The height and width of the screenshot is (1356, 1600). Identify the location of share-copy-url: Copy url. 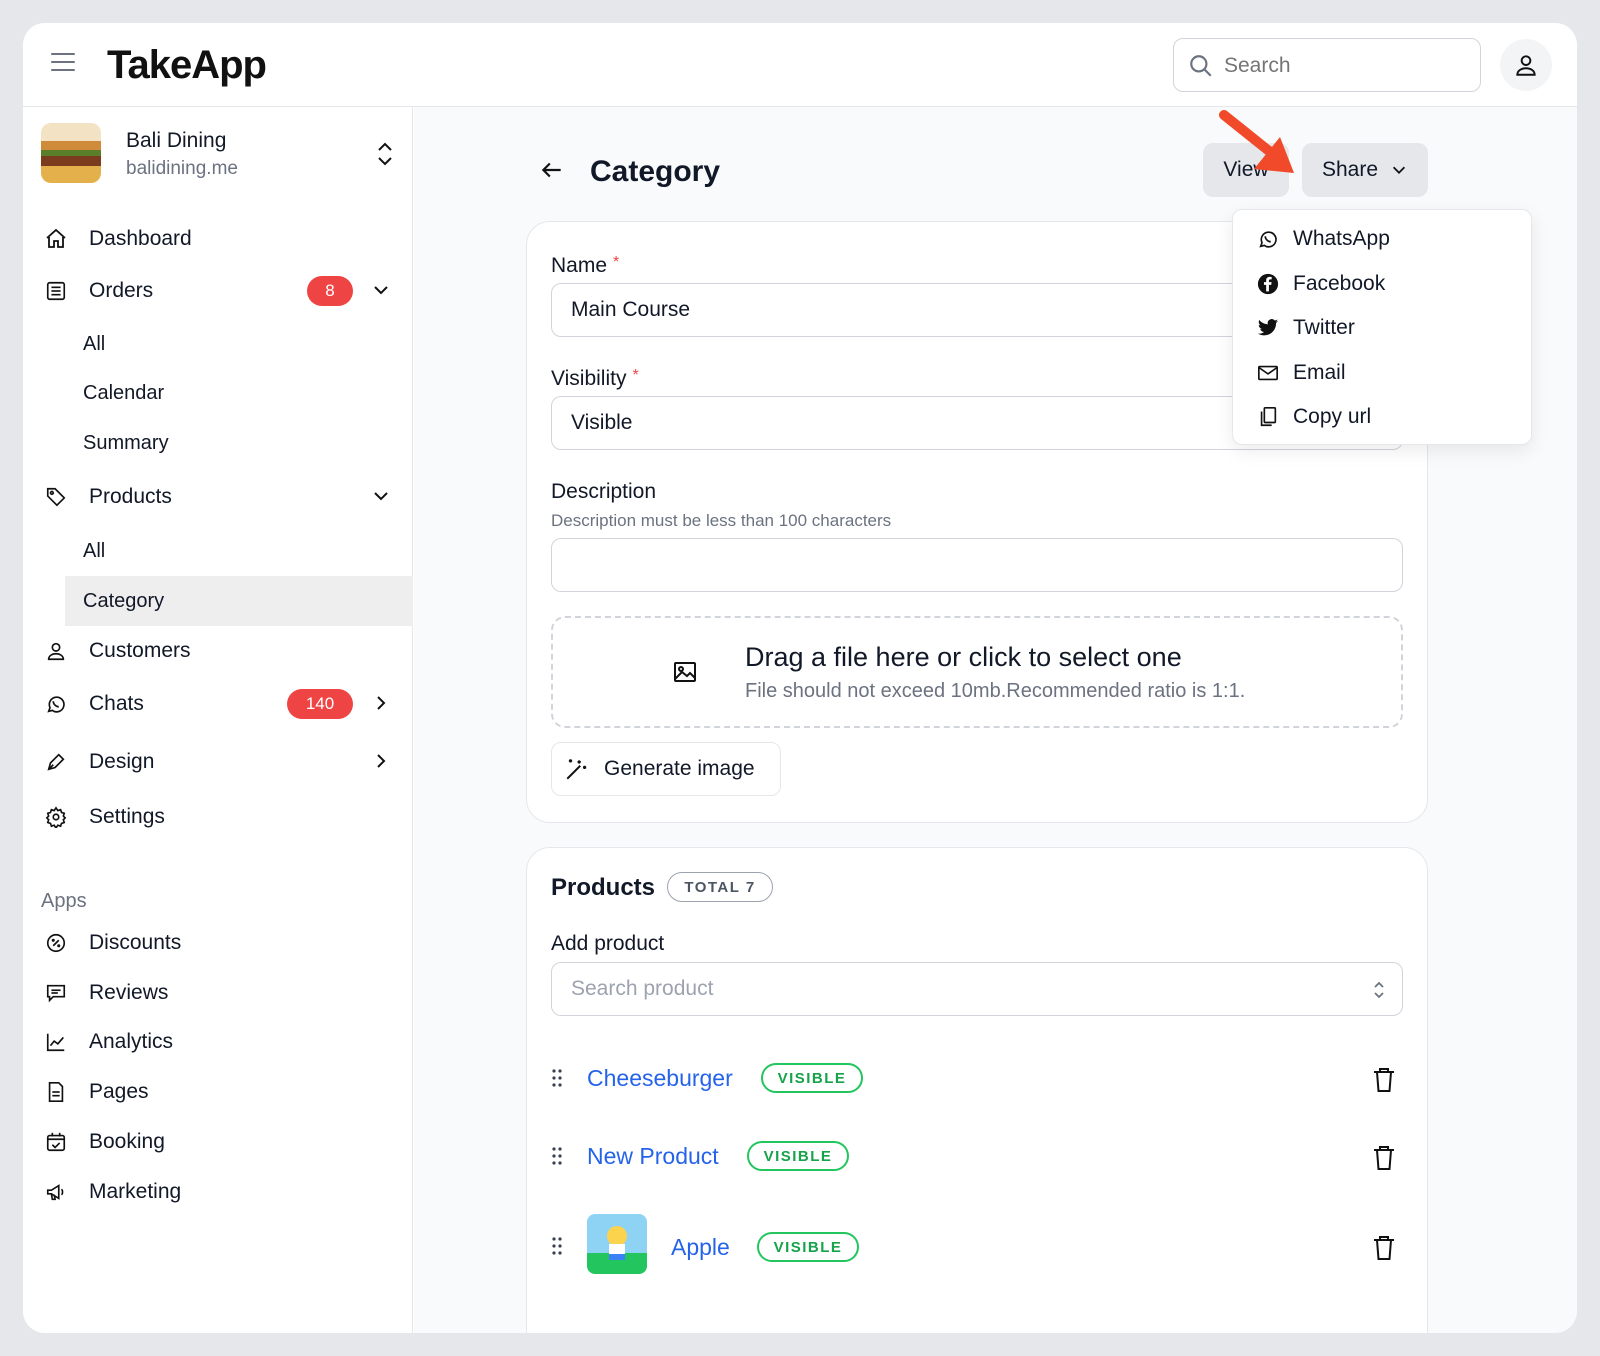
(1314, 417).